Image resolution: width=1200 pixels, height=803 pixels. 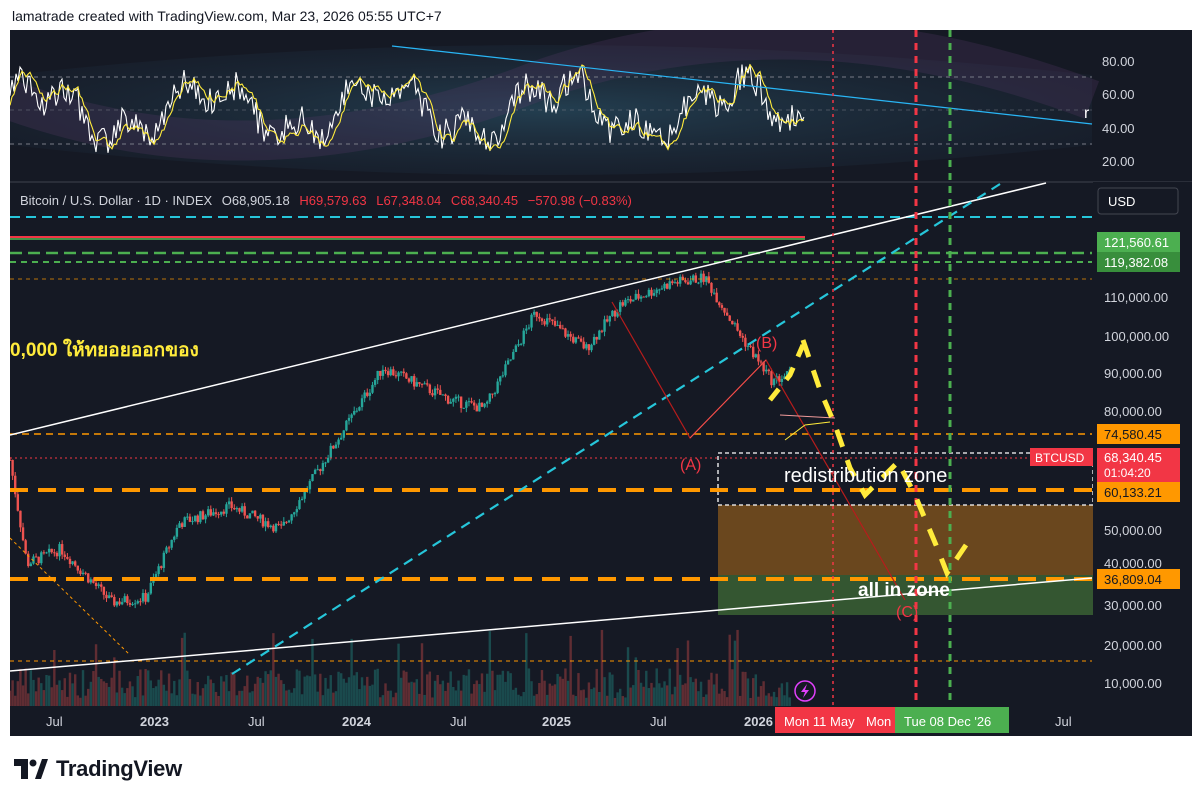 I want to click on tradingview-logo: TradingView, so click(x=98, y=769).